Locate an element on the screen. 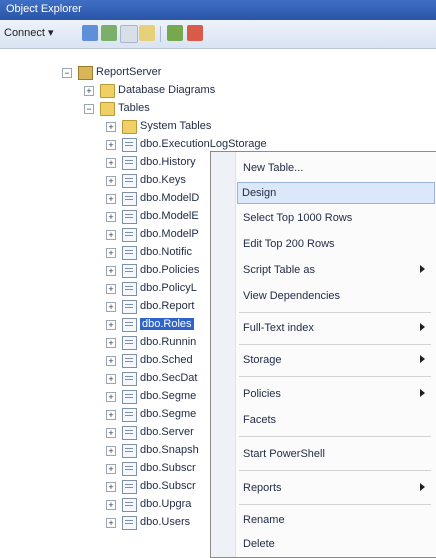 Image resolution: width=436 pixels, height=558 pixels. menu-item-edit-top-rows: Edit Top 200 Rows is located at coordinates (335, 244).